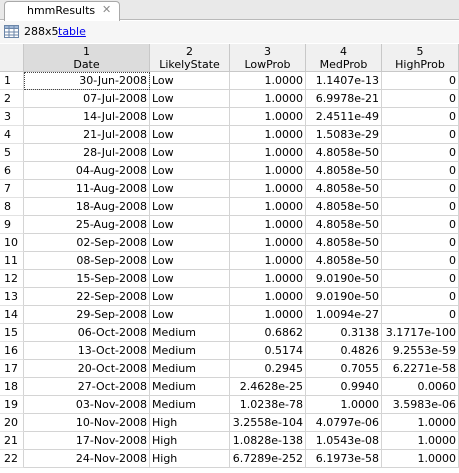 The height and width of the screenshot is (473, 459). Describe the element at coordinates (12, 153) in the screenshot. I see `row-header: 5` at that location.